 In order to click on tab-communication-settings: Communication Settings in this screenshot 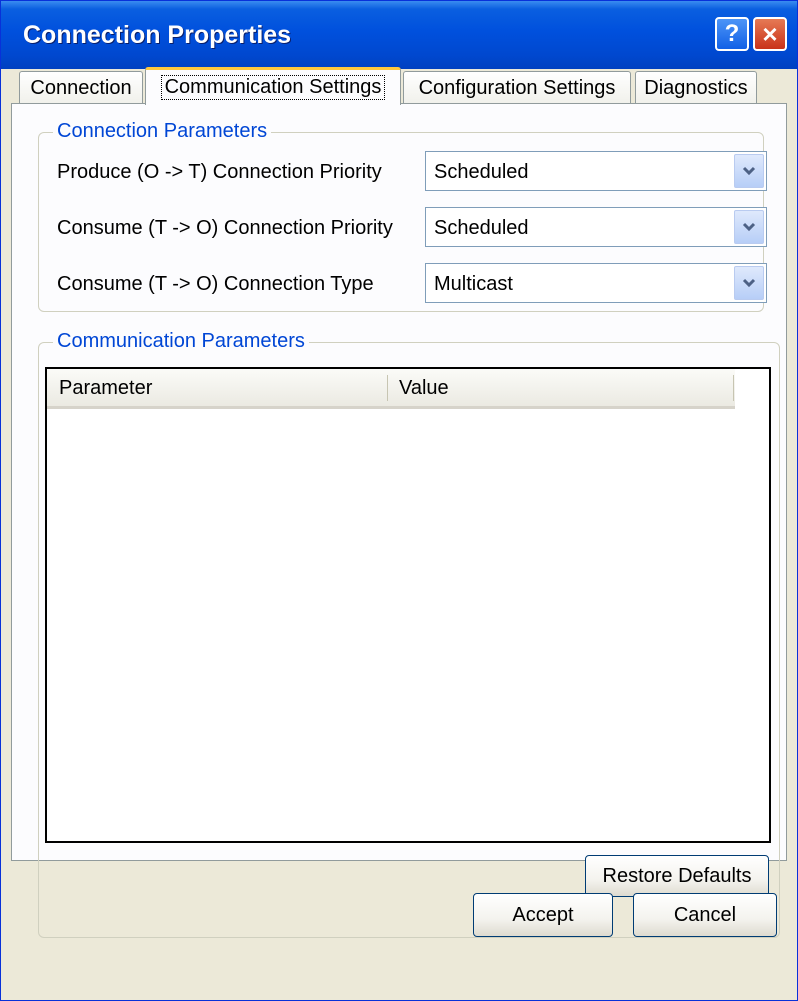, I will do `click(273, 86)`.